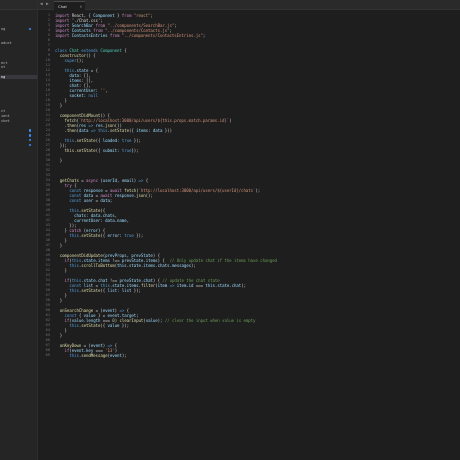  What do you see at coordinates (223, 285) in the screenshot?
I see `code-token: state` at bounding box center [223, 285].